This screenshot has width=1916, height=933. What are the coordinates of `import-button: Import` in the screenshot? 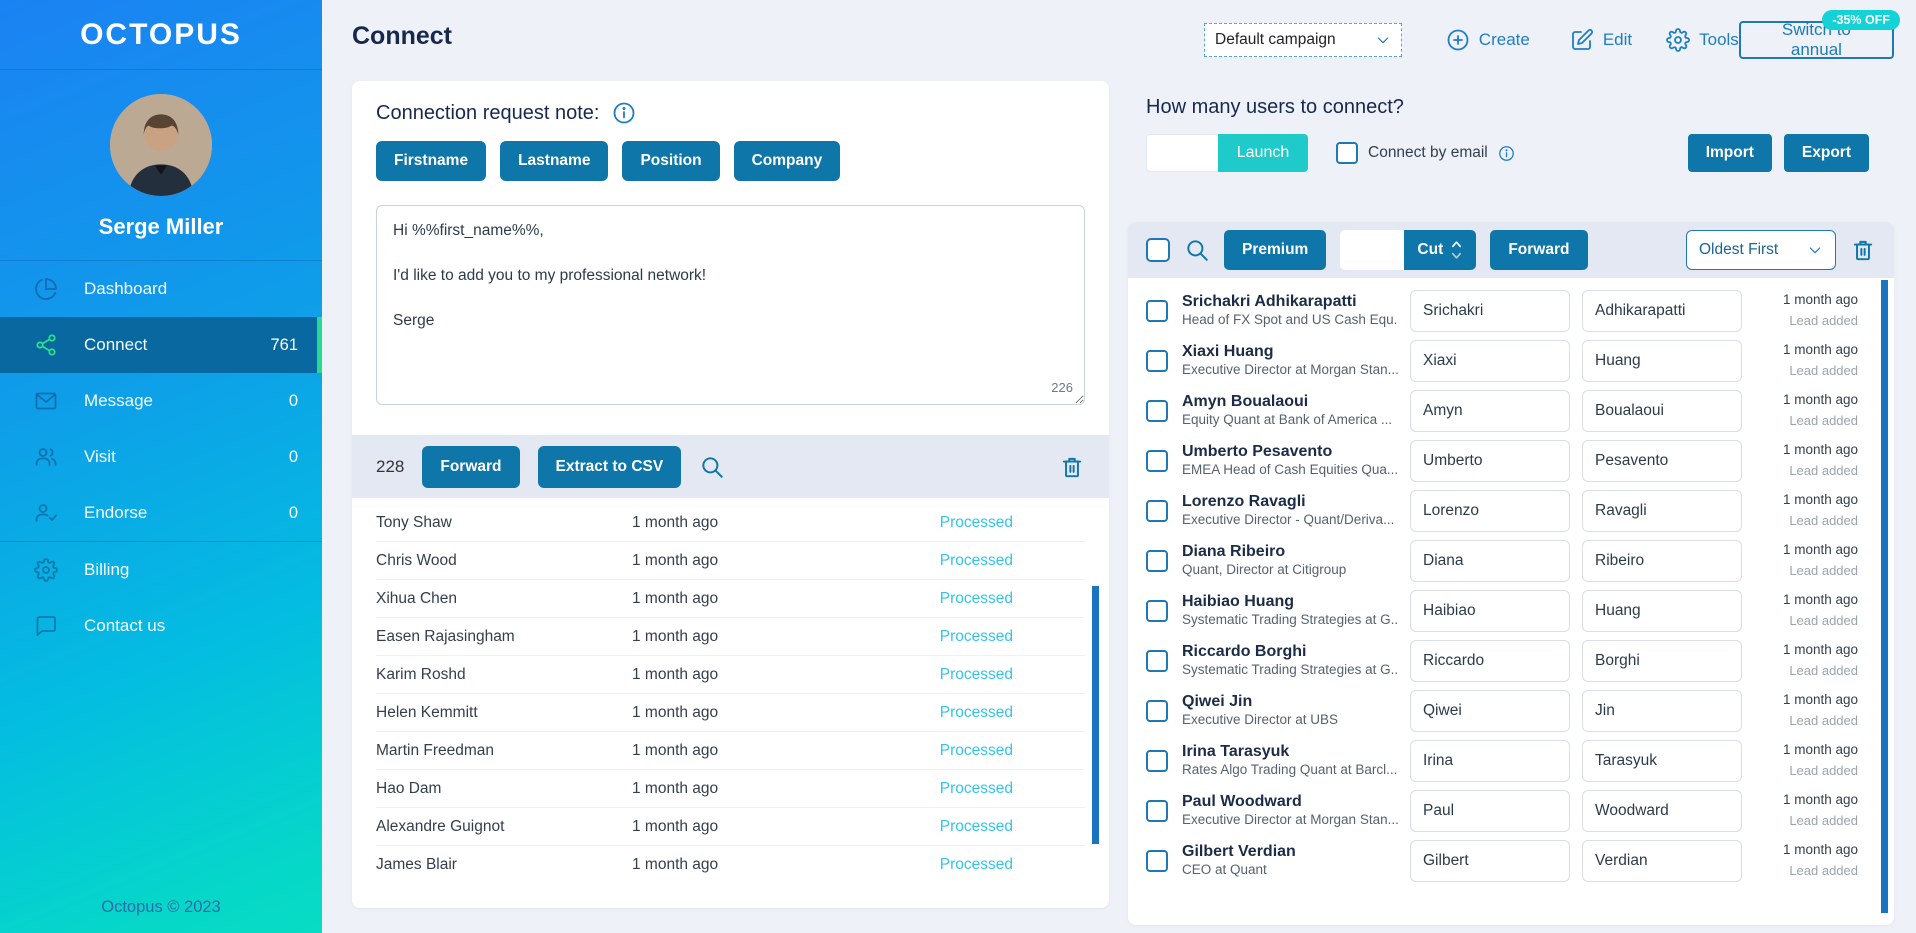 It's located at (1729, 153).